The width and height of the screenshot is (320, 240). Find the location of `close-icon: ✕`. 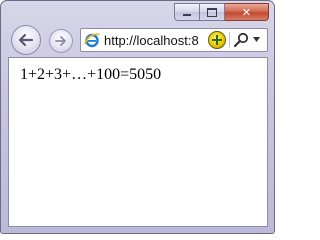

close-icon: ✕ is located at coordinates (246, 12).